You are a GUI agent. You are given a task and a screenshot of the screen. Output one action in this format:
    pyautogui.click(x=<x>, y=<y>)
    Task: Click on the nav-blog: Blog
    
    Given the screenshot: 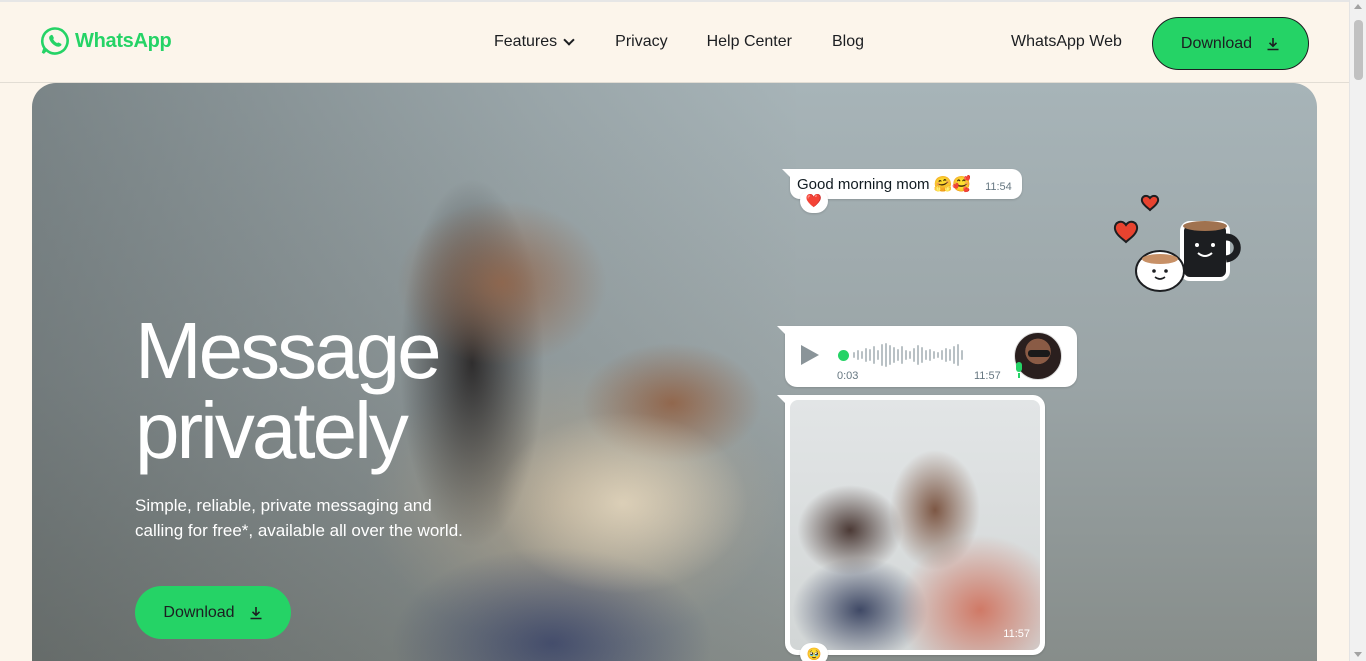 What is the action you would take?
    pyautogui.click(x=848, y=42)
    